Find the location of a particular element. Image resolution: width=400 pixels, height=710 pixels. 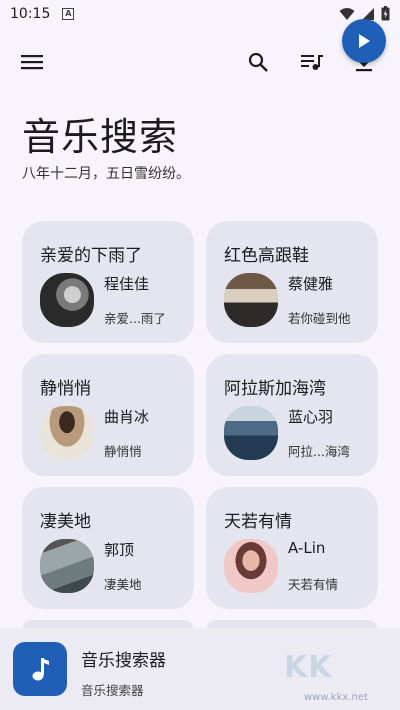

player-subtitle: 音乐搜索器 is located at coordinates (112, 690).